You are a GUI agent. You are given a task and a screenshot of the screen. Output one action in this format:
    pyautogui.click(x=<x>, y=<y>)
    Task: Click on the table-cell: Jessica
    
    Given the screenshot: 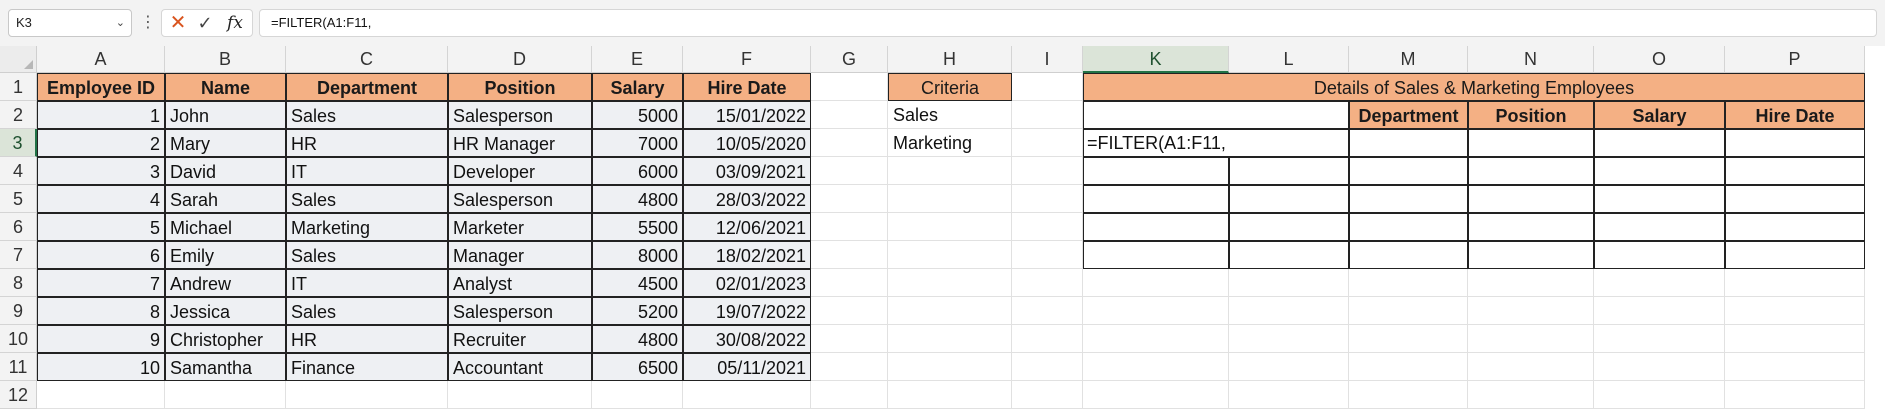 What is the action you would take?
    pyautogui.click(x=225, y=311)
    